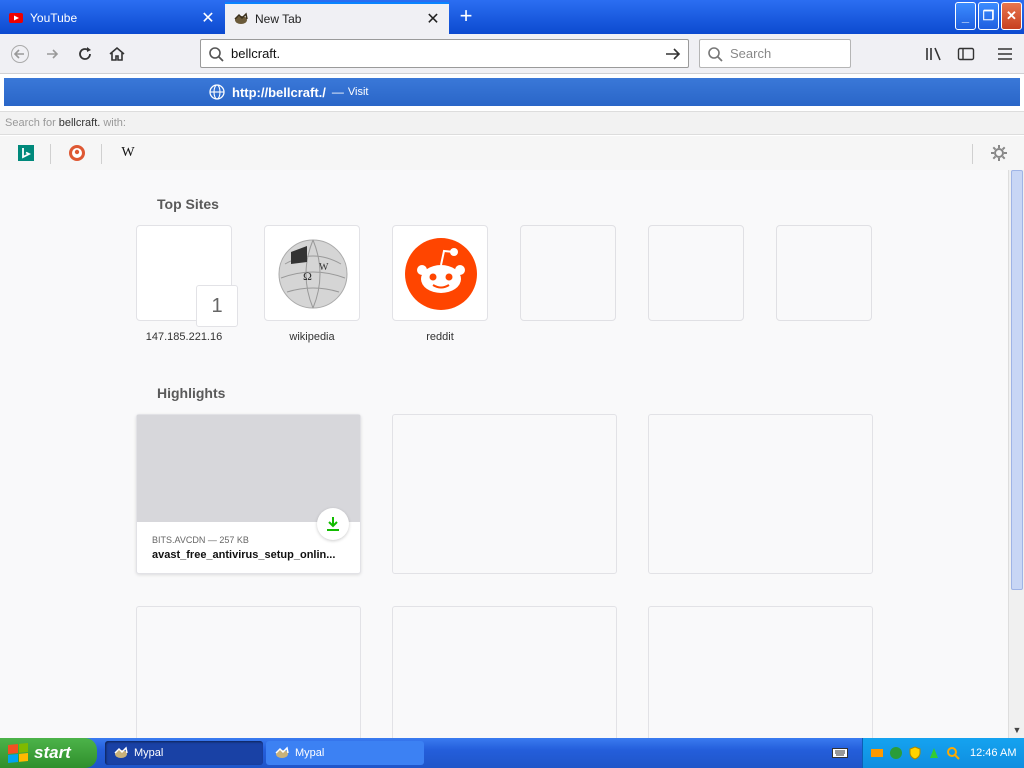 Image resolution: width=1024 pixels, height=768 pixels. I want to click on security-icon, so click(934, 753).